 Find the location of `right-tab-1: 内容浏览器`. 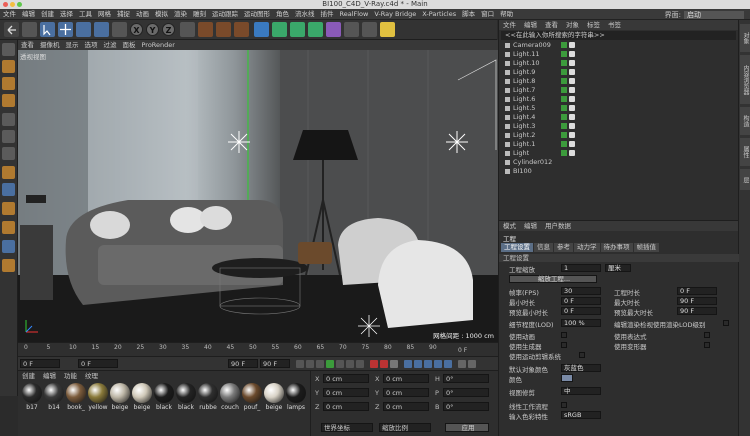

right-tab-1: 内容浏览器 is located at coordinates (745, 79).